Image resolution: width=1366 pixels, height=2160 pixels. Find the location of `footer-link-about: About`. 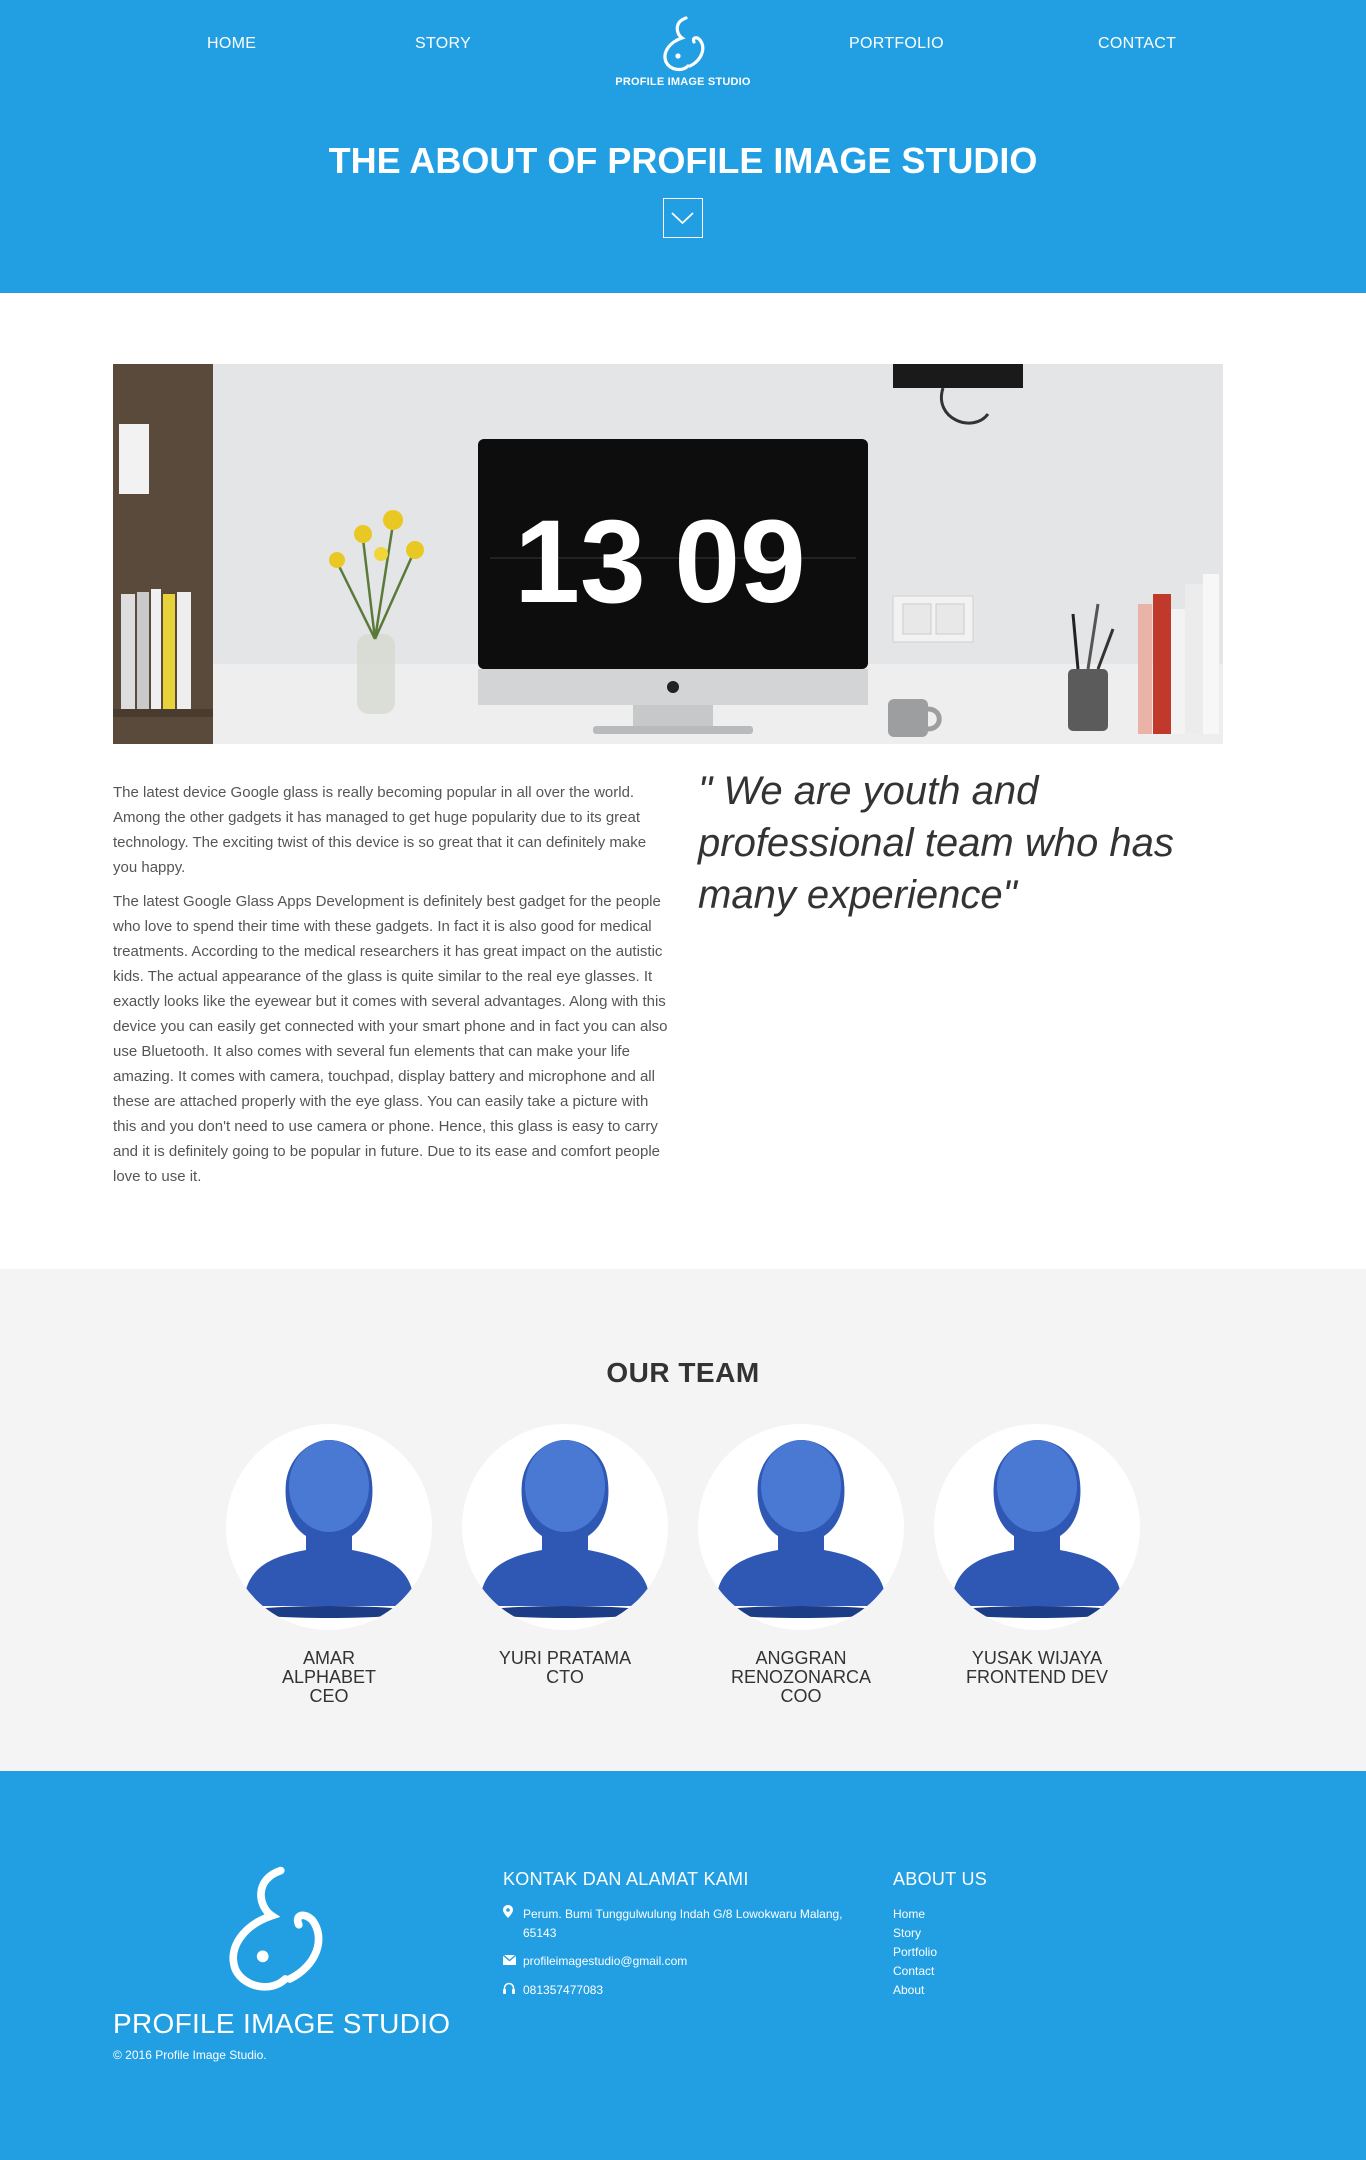

footer-link-about: About is located at coordinates (915, 1990).